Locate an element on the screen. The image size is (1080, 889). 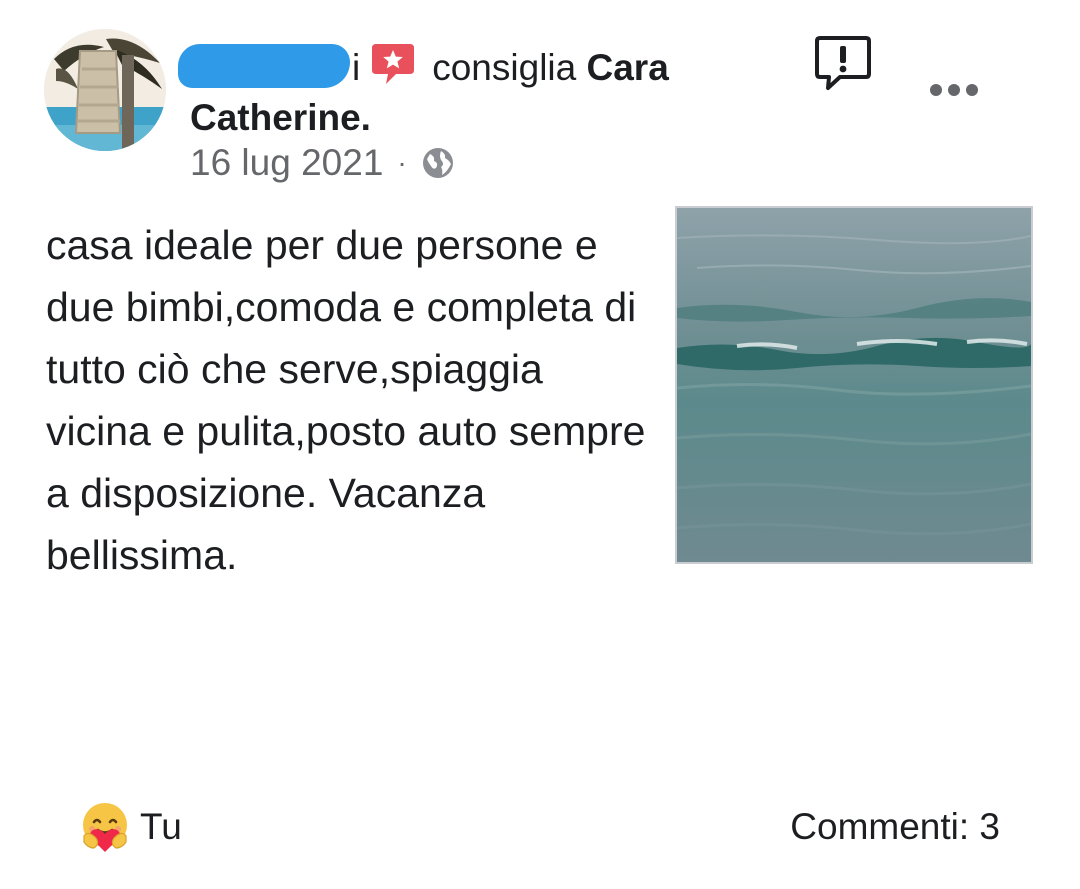
globe-icon is located at coordinates (437, 163).